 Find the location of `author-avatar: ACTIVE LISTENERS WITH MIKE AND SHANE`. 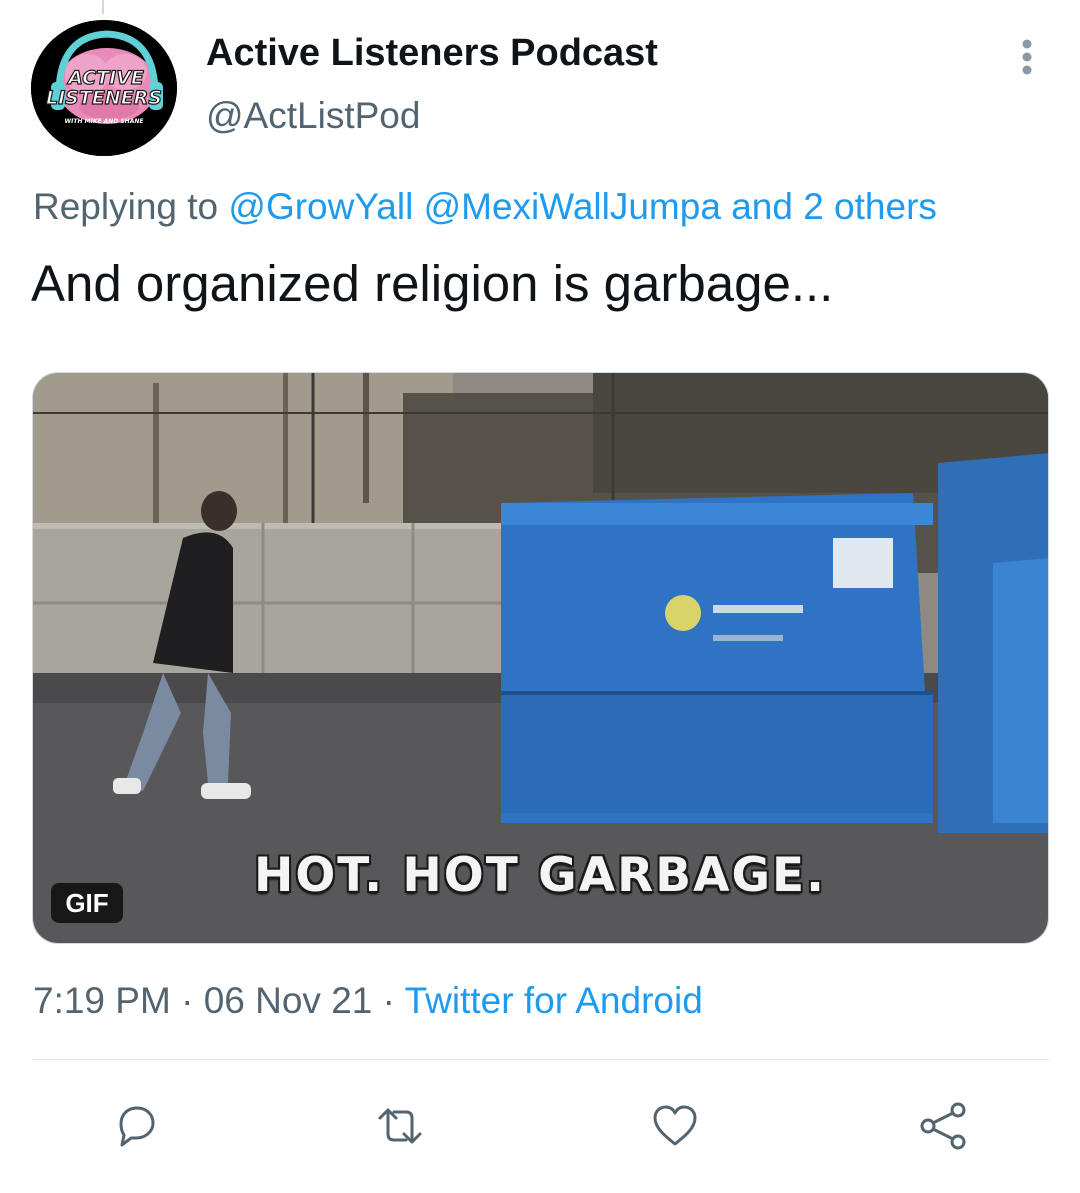

author-avatar: ACTIVE LISTENERS WITH MIKE AND SHANE is located at coordinates (104, 88).